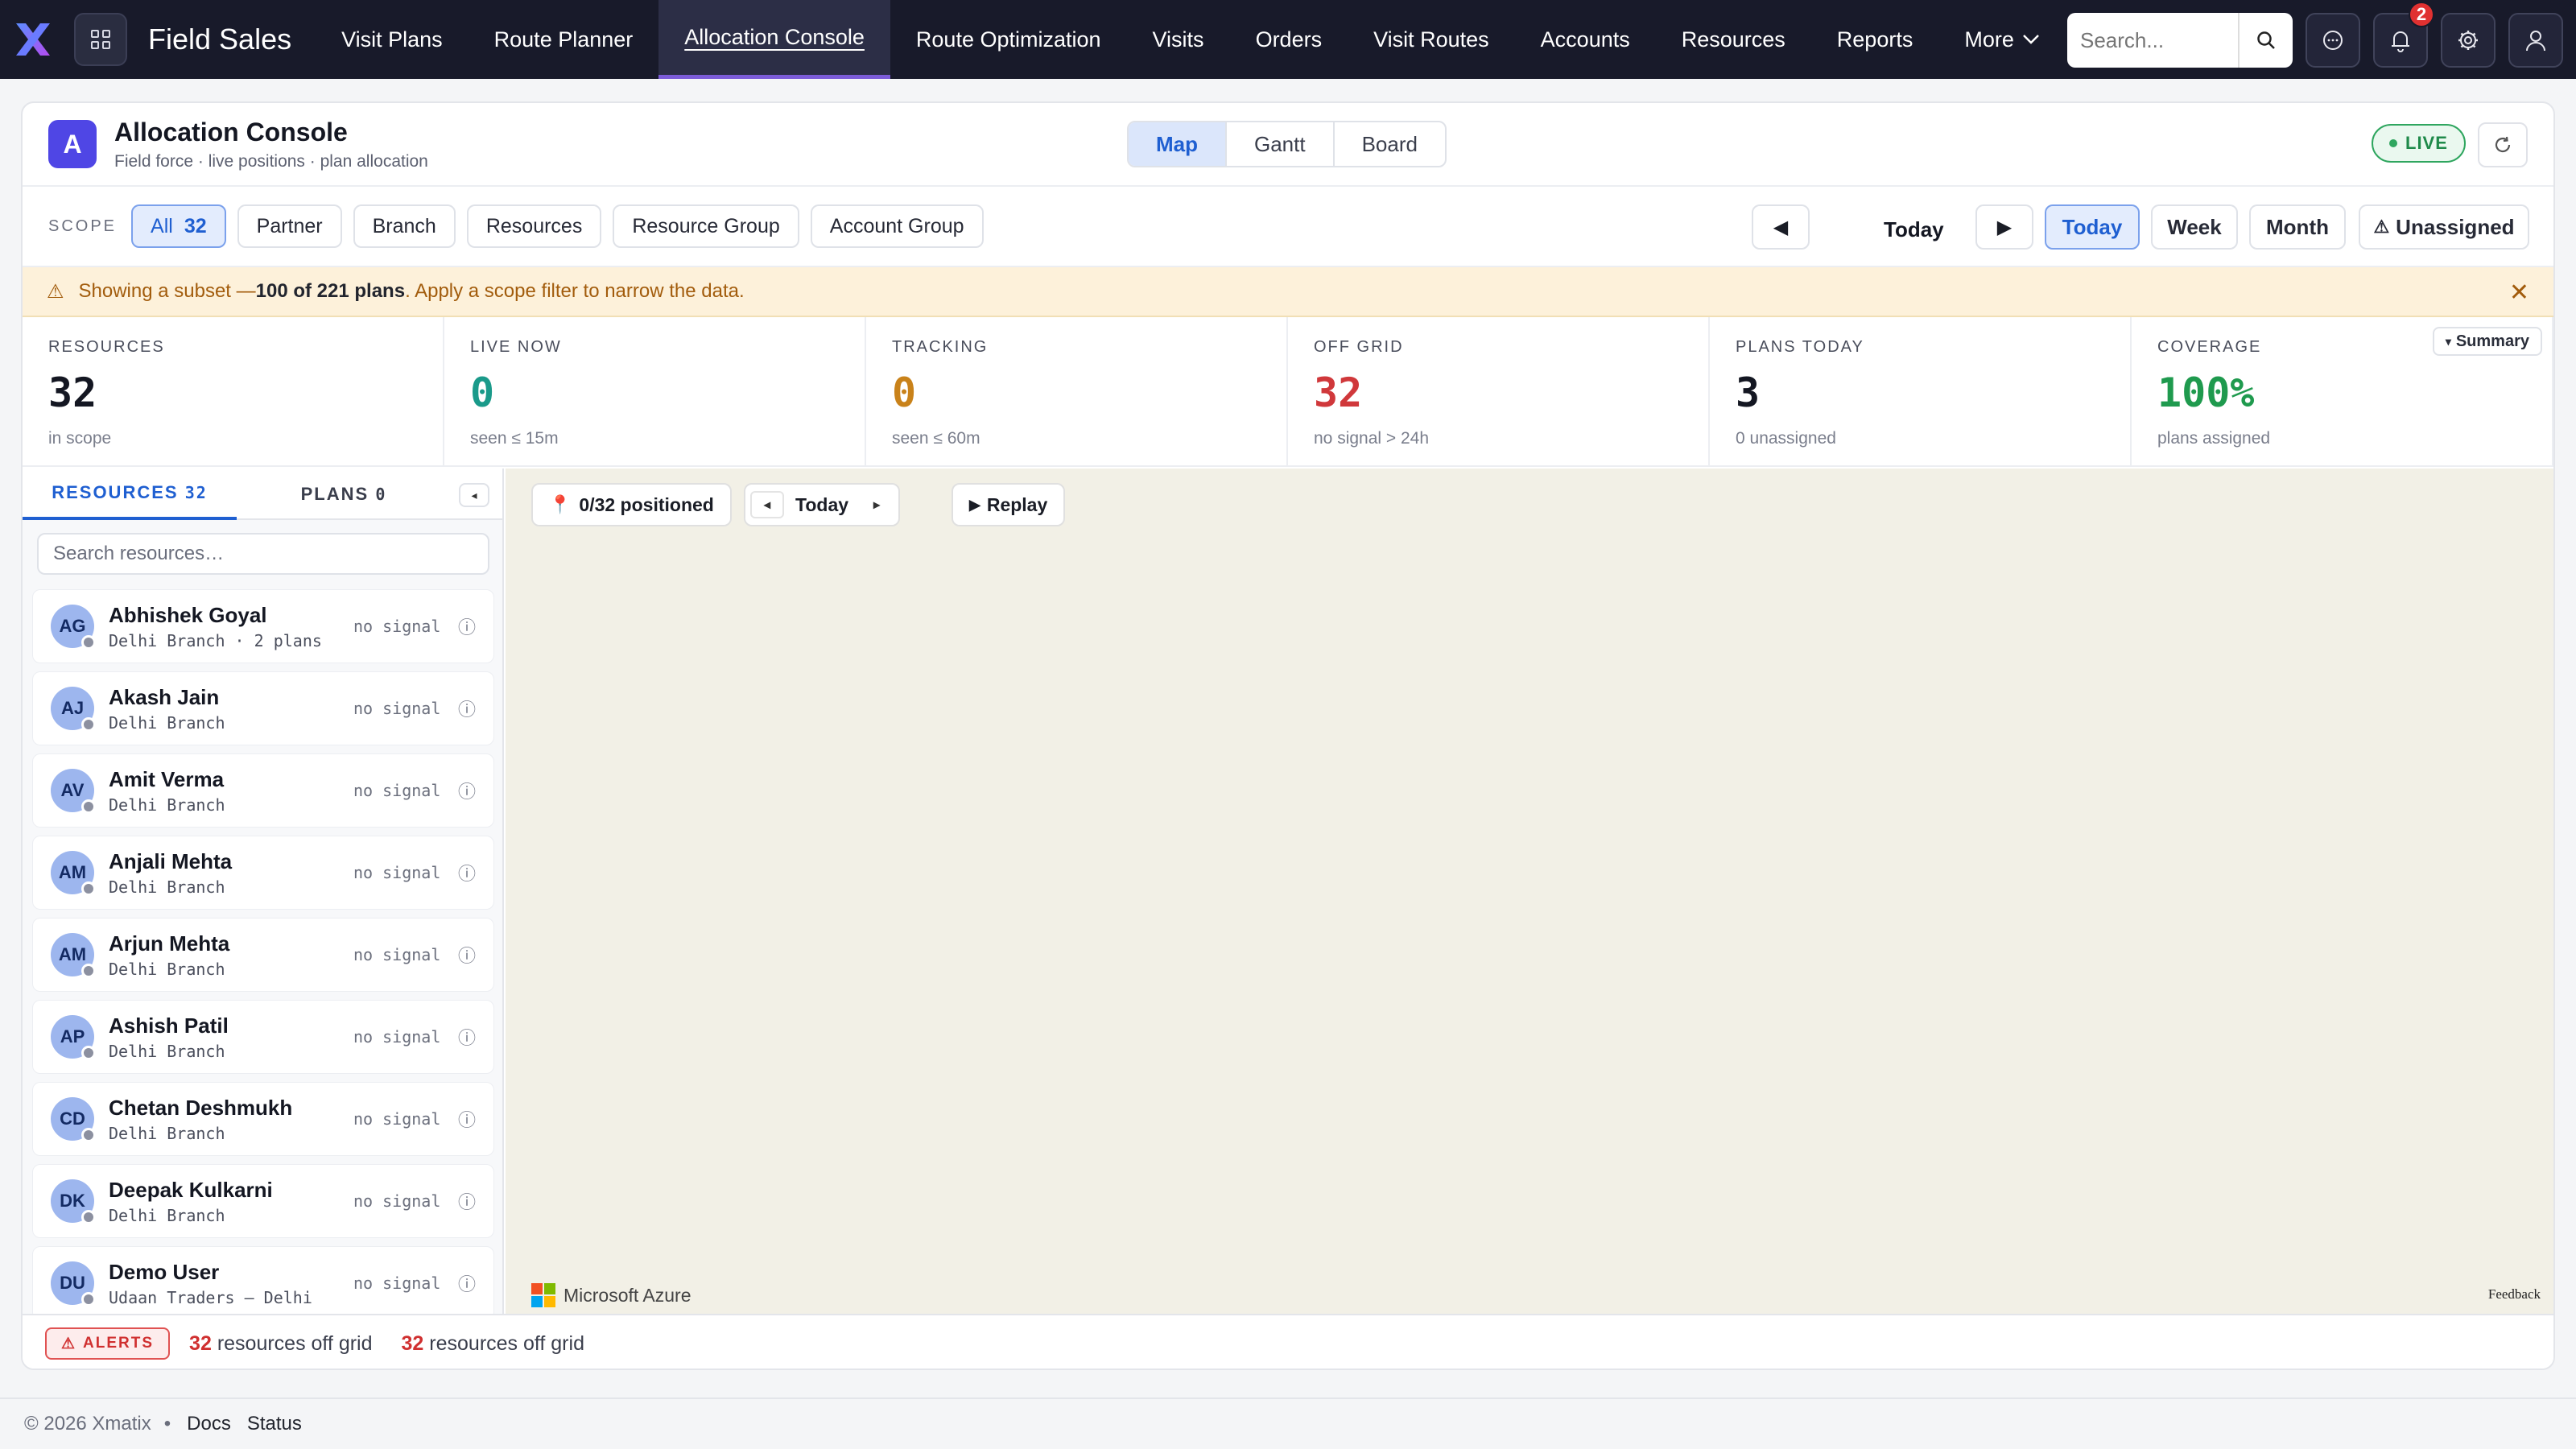 This screenshot has height=1449, width=2576. What do you see at coordinates (2297, 227) in the screenshot?
I see `range-month-button: Month` at bounding box center [2297, 227].